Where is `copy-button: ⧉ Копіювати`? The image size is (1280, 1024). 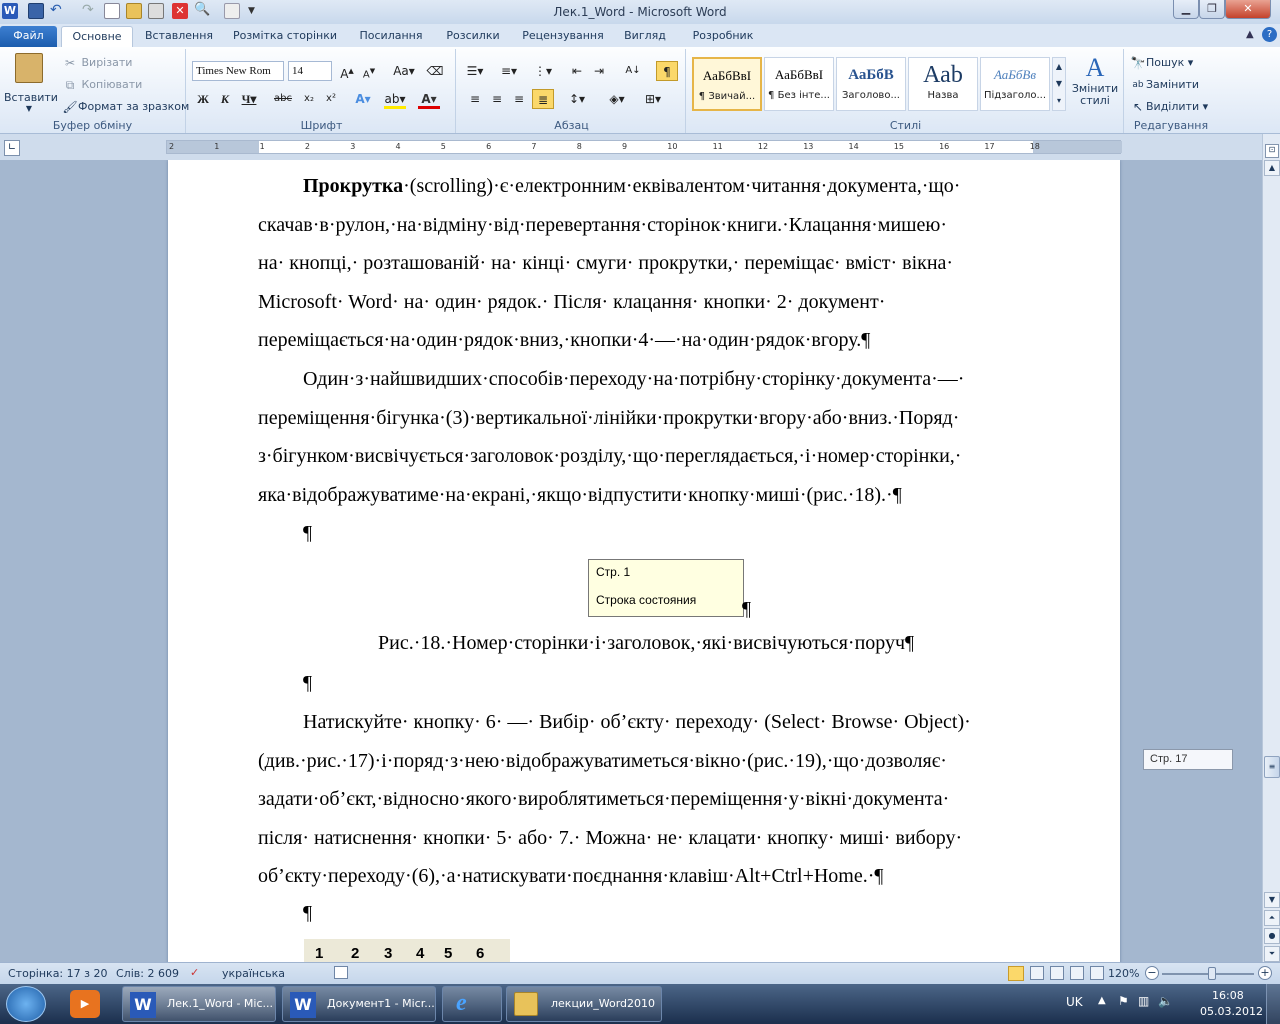 copy-button: ⧉ Копіювати is located at coordinates (102, 85).